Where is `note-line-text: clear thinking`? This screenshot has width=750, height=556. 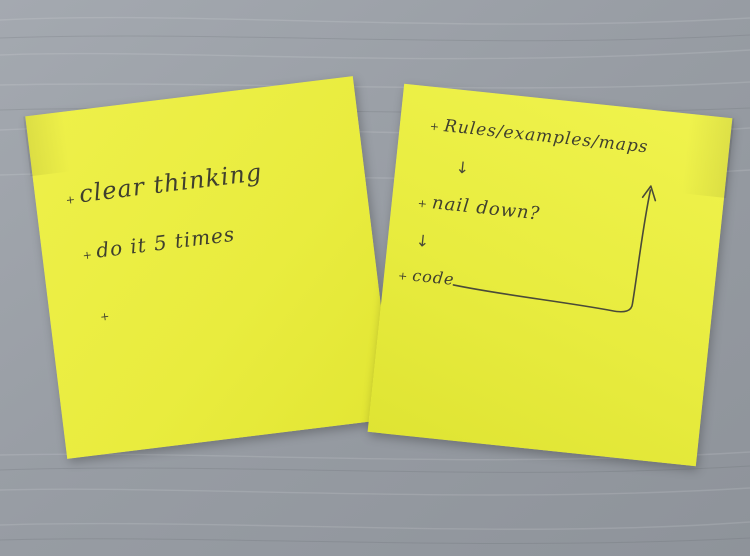
note-line-text: clear thinking is located at coordinates (170, 183).